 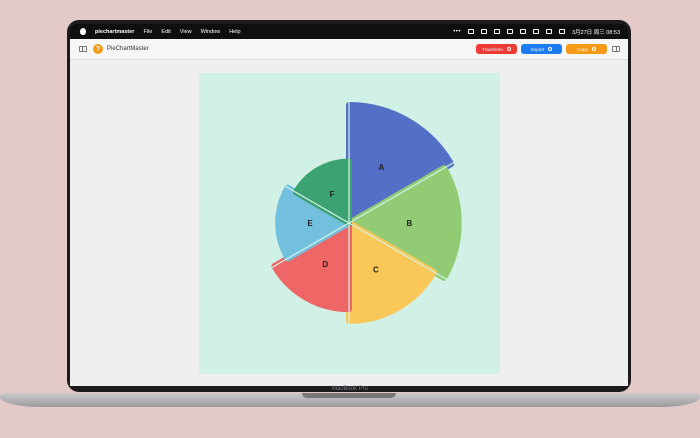 What do you see at coordinates (562, 31) in the screenshot?
I see `control-center-icon` at bounding box center [562, 31].